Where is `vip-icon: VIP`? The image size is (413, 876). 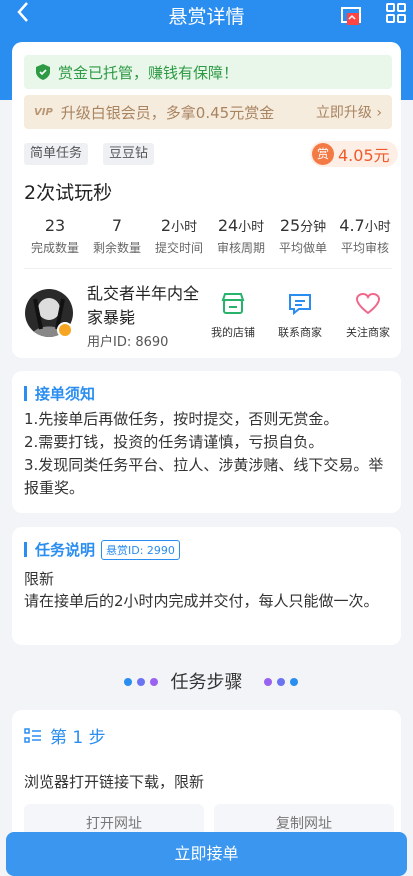
vip-icon: VIP is located at coordinates (43, 112).